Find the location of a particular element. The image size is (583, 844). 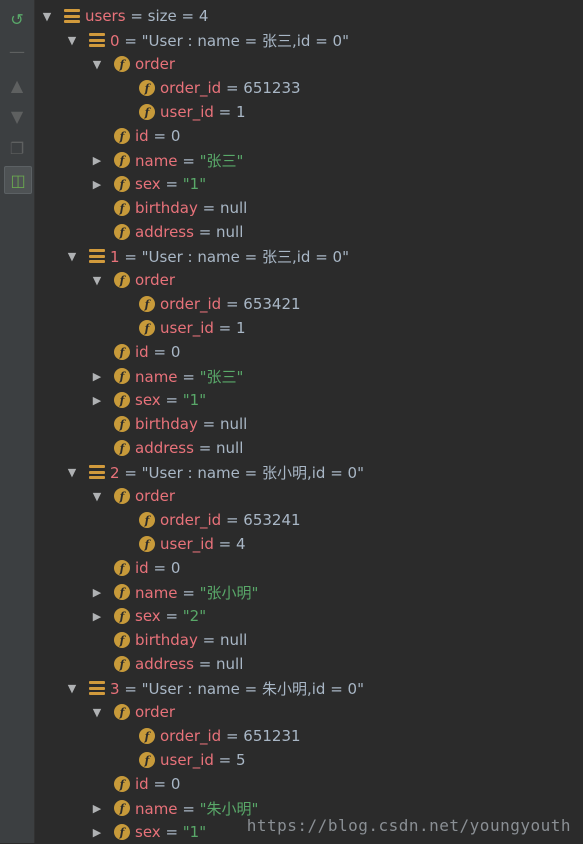

tree-row-text: 3 = "User : name = 朱小明,id = 0" is located at coordinates (237, 688).